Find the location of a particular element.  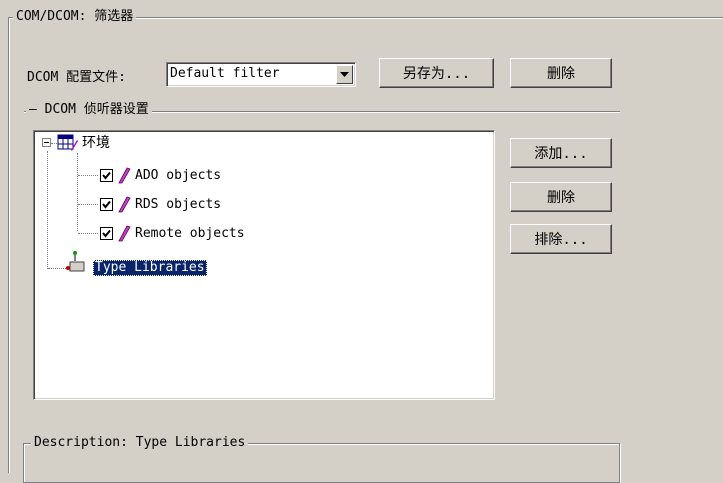

tree-line-remote is located at coordinates (88, 233).